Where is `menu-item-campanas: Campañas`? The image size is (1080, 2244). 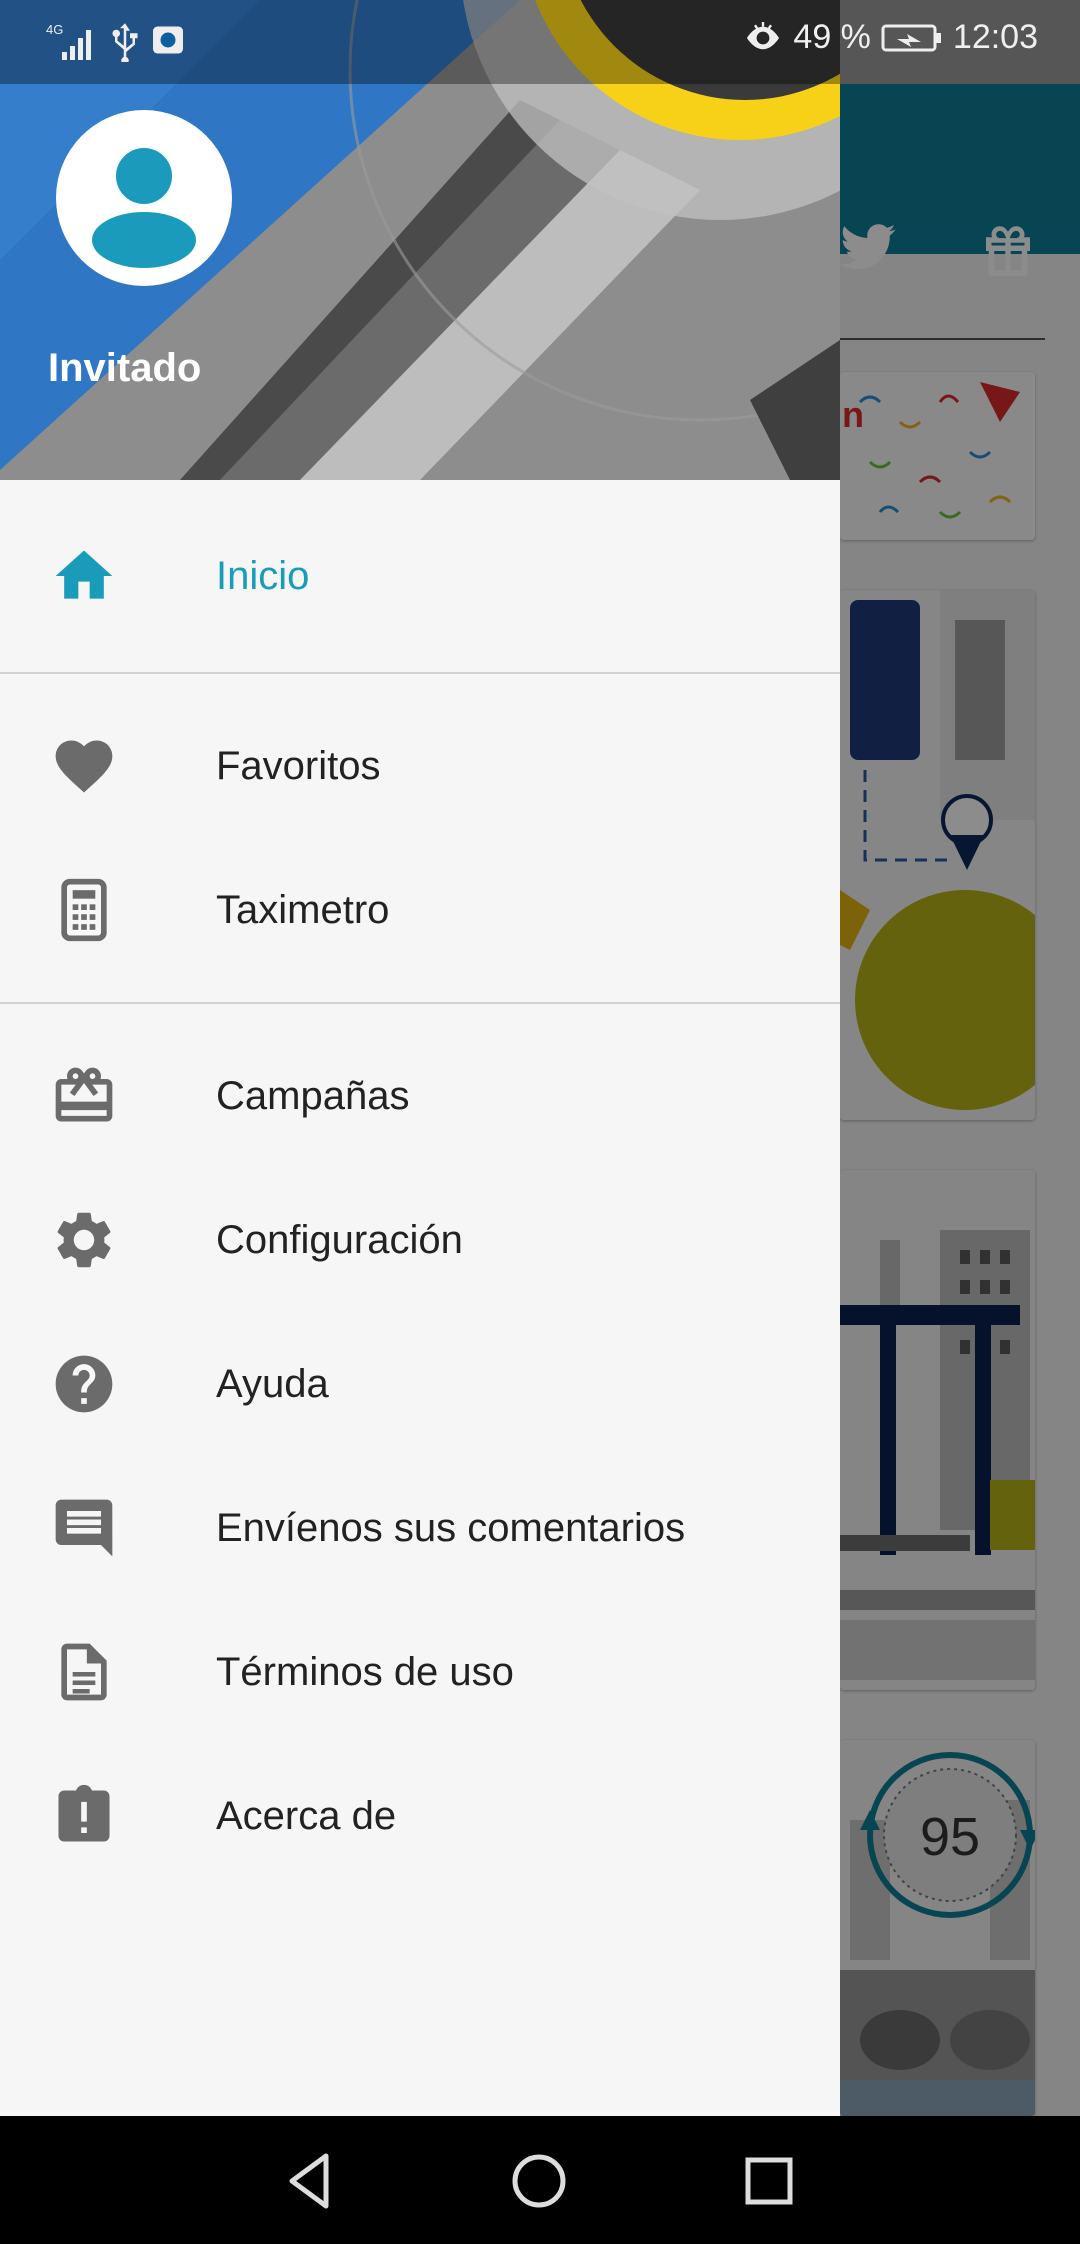
menu-item-campanas: Campañas is located at coordinates (420, 1096).